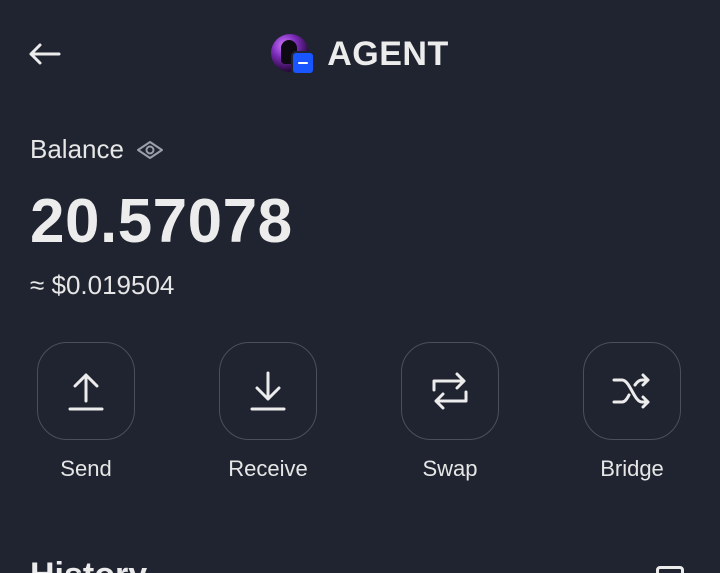  I want to click on header: AGENT, so click(360, 54).